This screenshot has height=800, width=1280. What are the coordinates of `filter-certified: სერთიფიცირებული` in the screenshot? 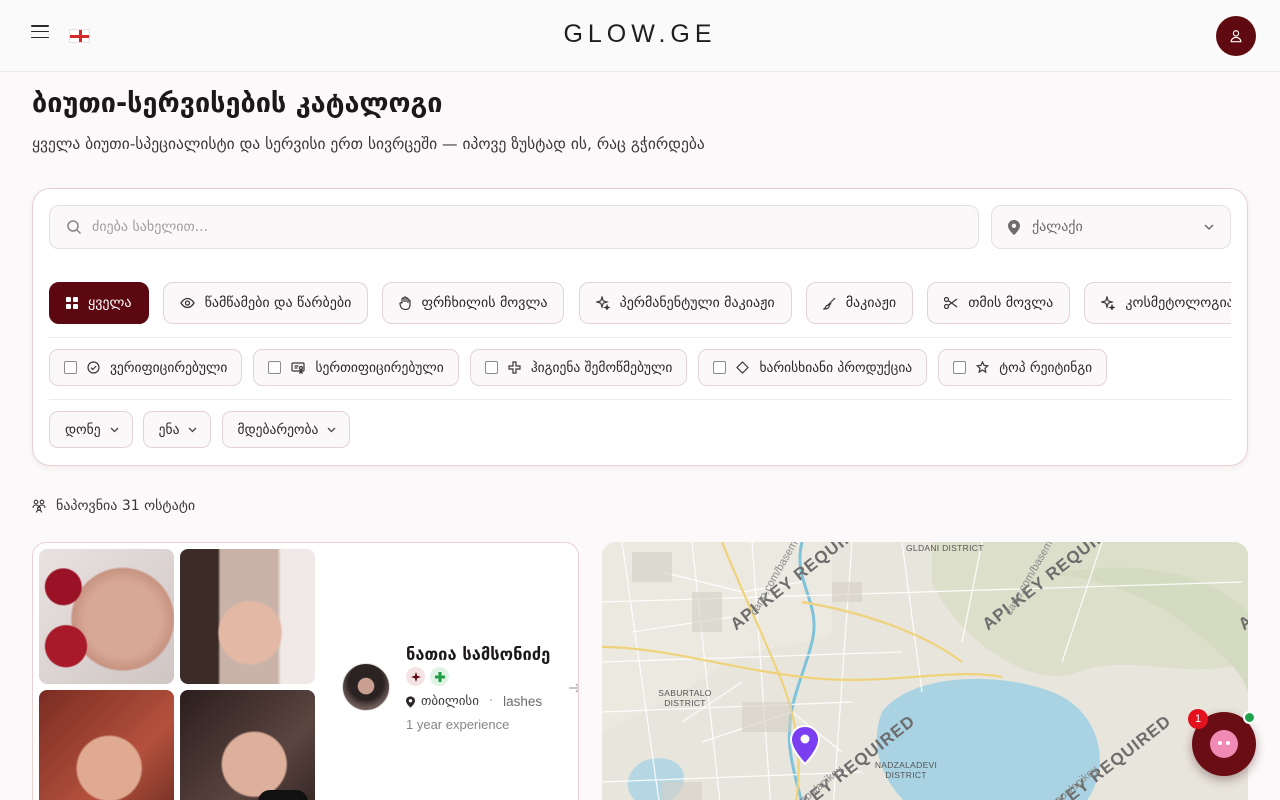 It's located at (356, 367).